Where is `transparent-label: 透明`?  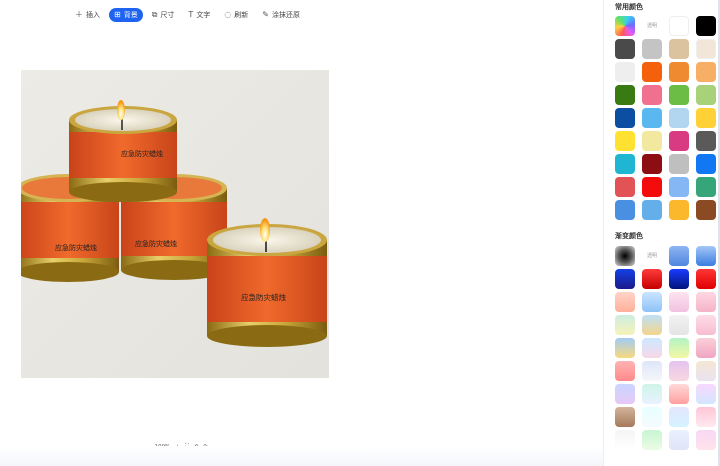
transparent-label: 透明 is located at coordinates (651, 256).